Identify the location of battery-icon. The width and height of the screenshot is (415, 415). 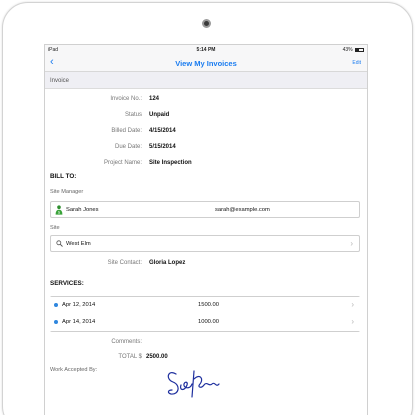
(359, 49).